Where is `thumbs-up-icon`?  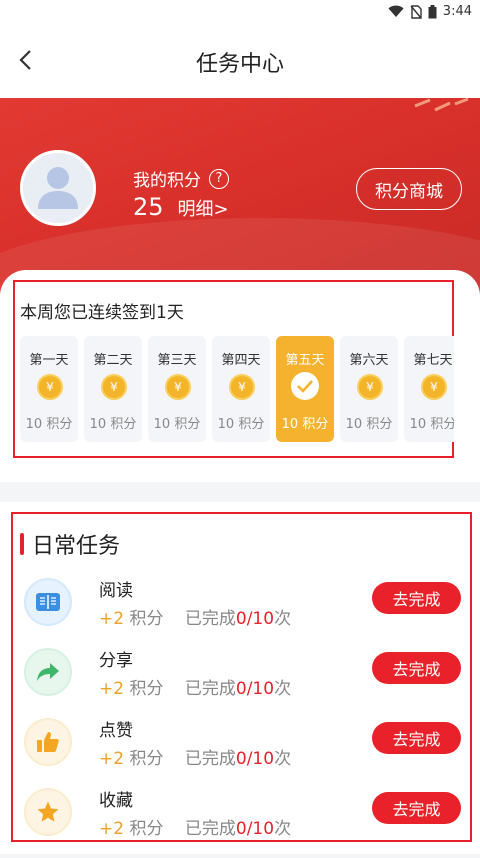
thumbs-up-icon is located at coordinates (48, 742).